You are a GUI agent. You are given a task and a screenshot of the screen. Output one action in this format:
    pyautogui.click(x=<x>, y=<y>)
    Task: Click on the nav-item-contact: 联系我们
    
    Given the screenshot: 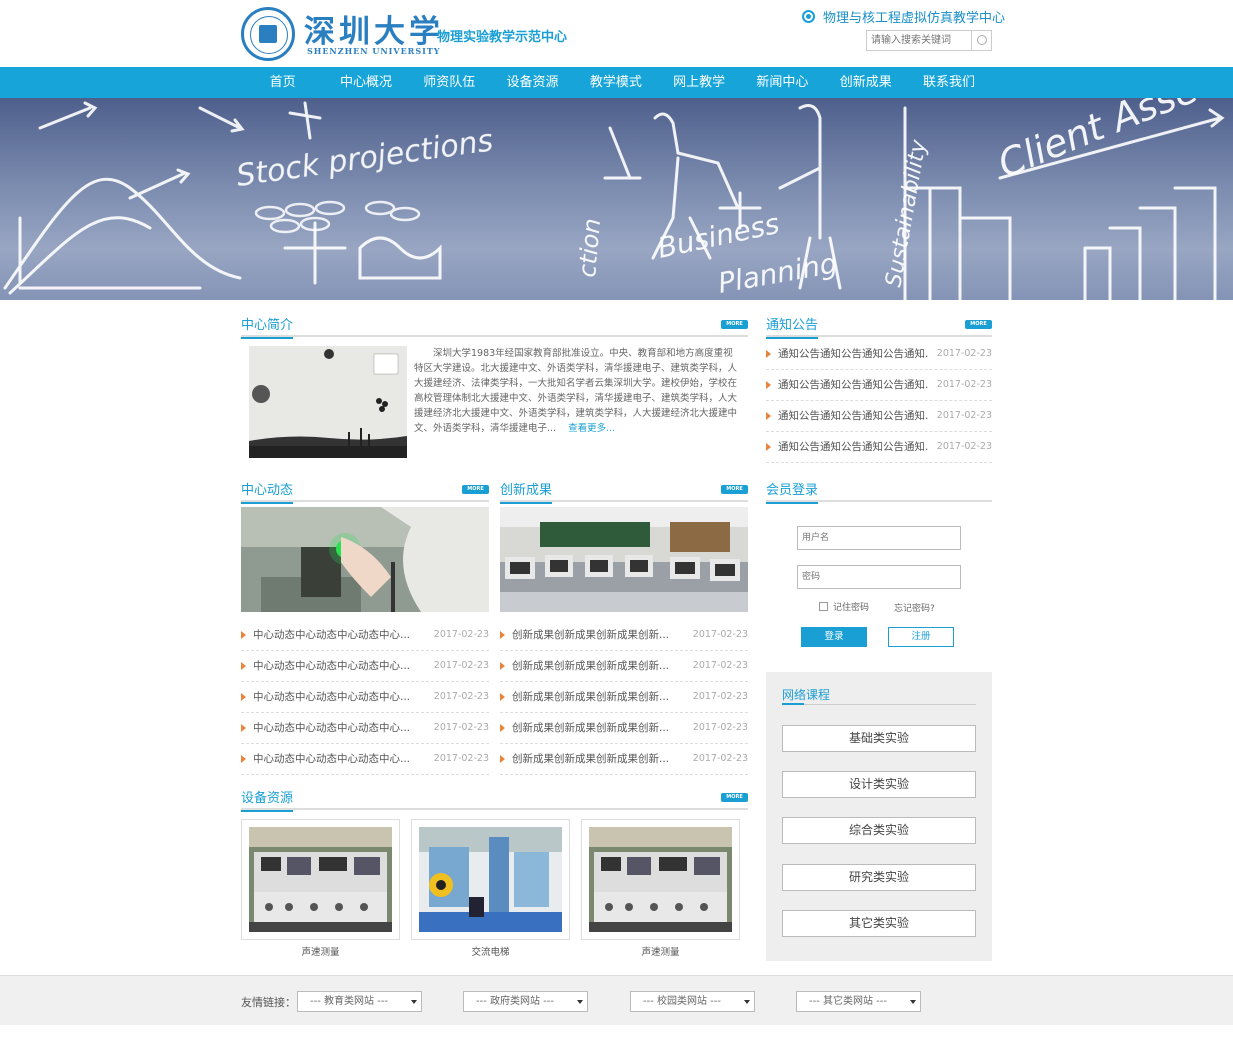 What is the action you would take?
    pyautogui.click(x=948, y=82)
    